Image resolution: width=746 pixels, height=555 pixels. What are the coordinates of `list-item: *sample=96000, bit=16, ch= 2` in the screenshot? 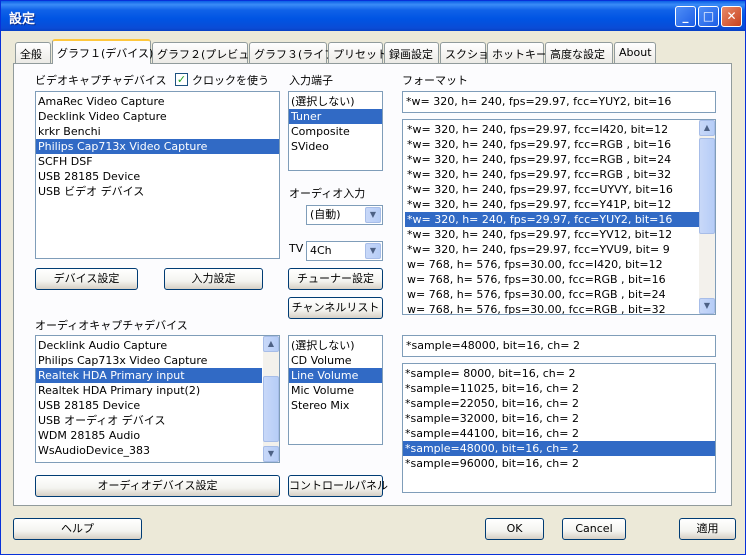 It's located at (559, 463).